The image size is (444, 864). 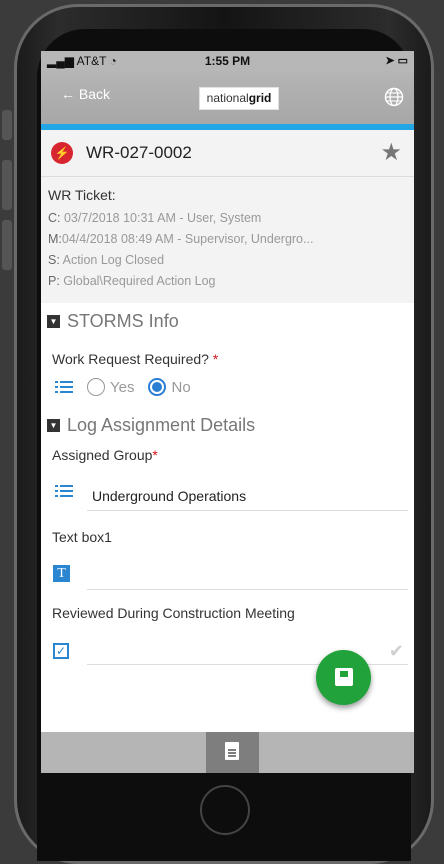 I want to click on text-icon: T, so click(x=61, y=573).